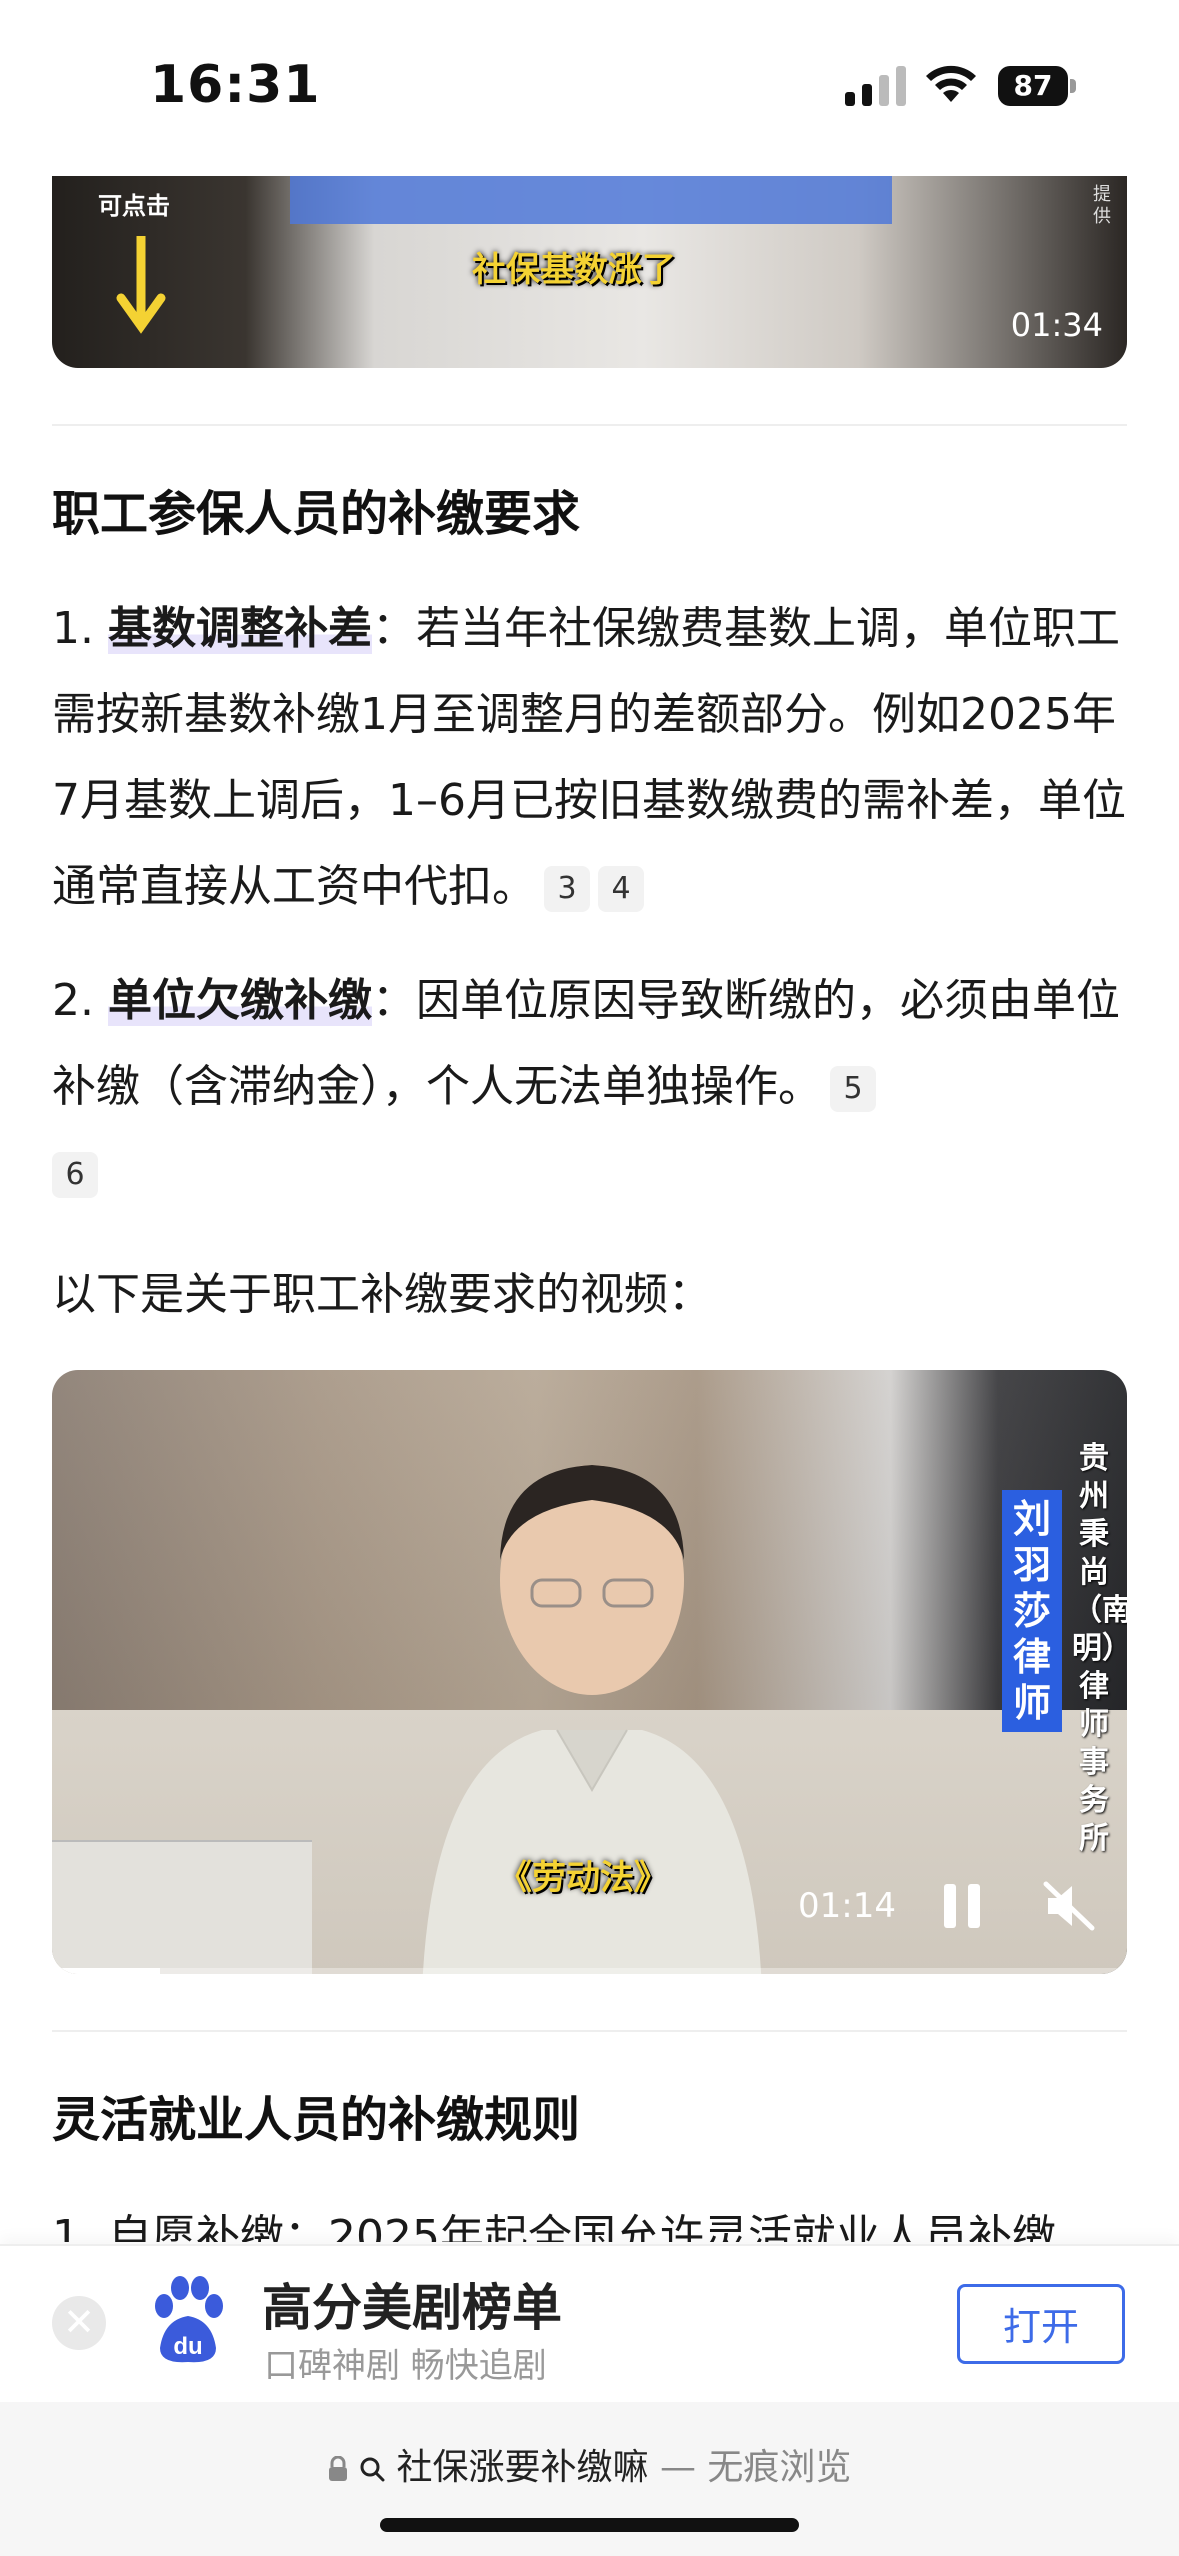 This screenshot has width=1179, height=2556. I want to click on citation-badge: 6, so click(75, 1175).